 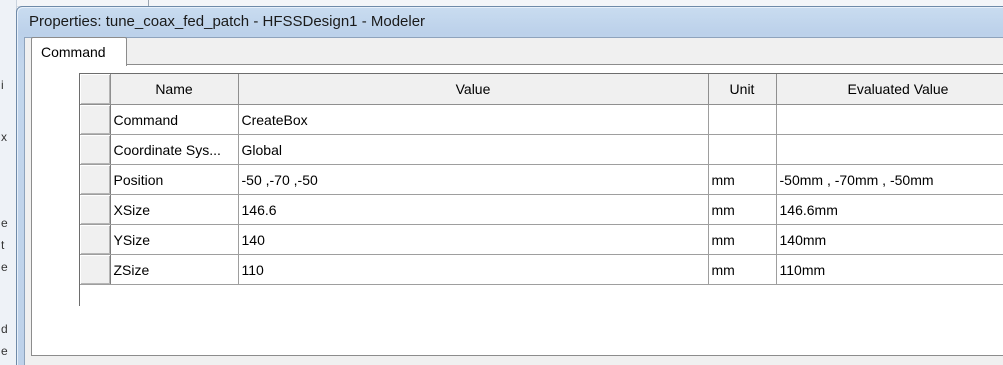 What do you see at coordinates (174, 269) in the screenshot?
I see `property-name: ZSize` at bounding box center [174, 269].